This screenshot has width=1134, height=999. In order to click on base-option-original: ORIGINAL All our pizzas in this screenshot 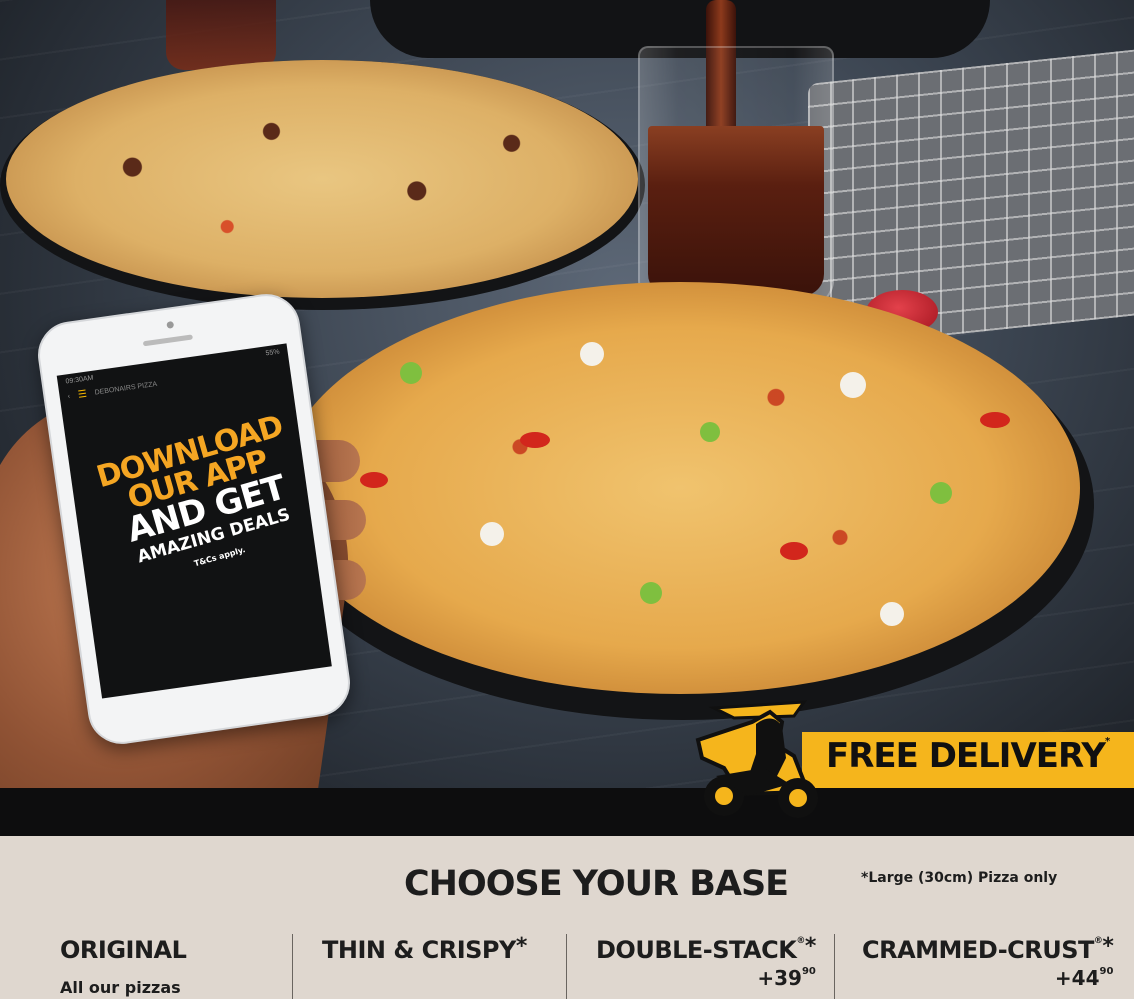, I will do `click(123, 966)`.